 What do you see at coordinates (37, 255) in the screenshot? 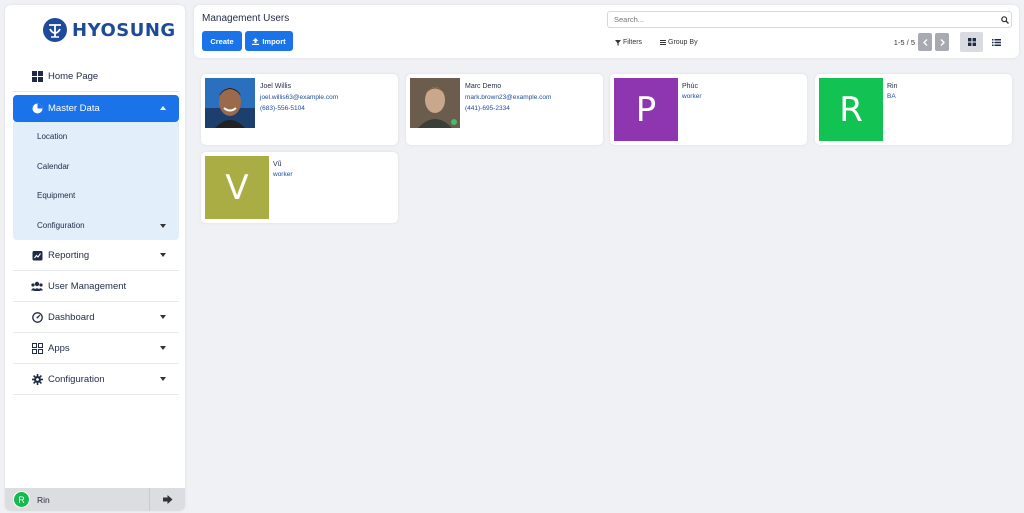
I see `report-icon` at bounding box center [37, 255].